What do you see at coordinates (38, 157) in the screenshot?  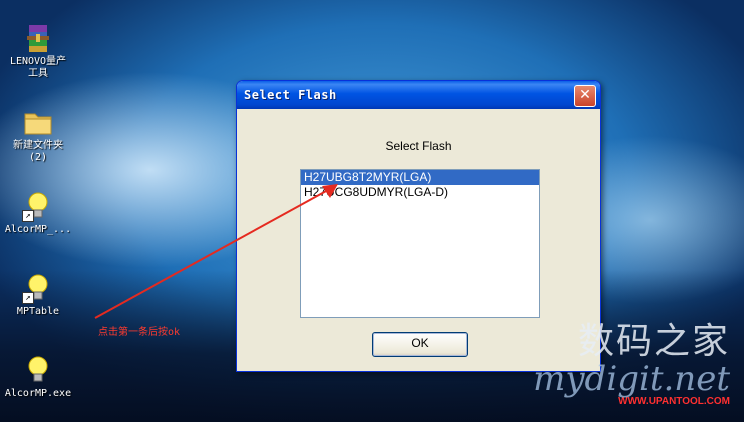 I see `icon-label: (2)` at bounding box center [38, 157].